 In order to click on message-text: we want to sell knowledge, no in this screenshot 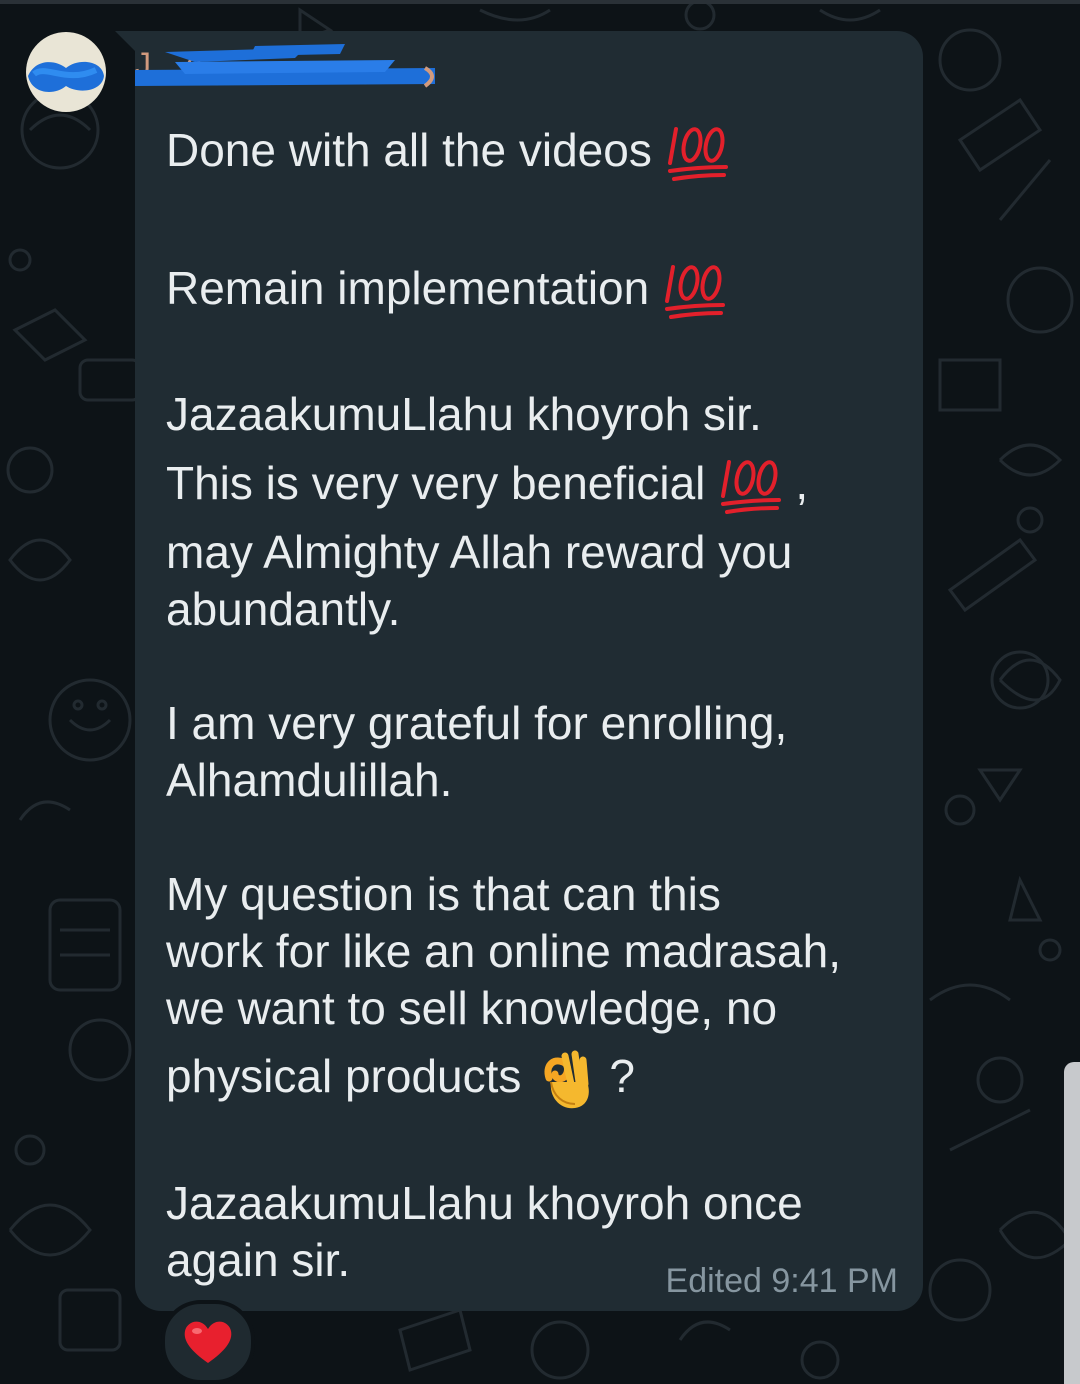, I will do `click(472, 1008)`.